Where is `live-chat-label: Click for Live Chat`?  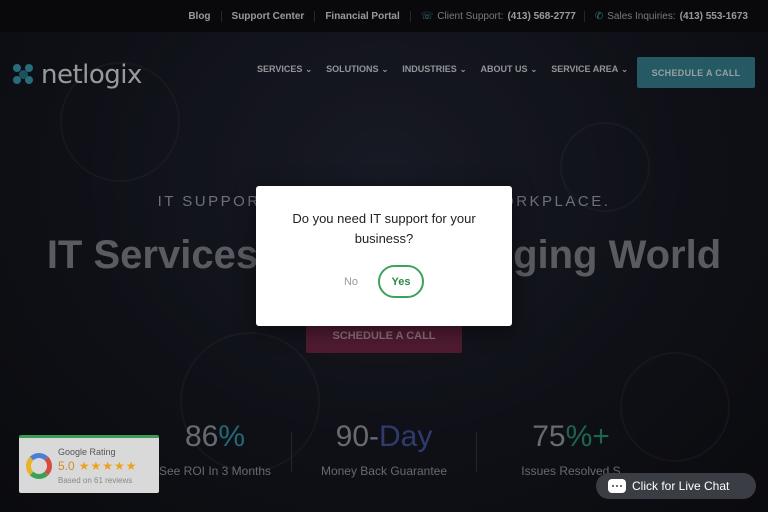 live-chat-label: Click for Live Chat is located at coordinates (681, 486).